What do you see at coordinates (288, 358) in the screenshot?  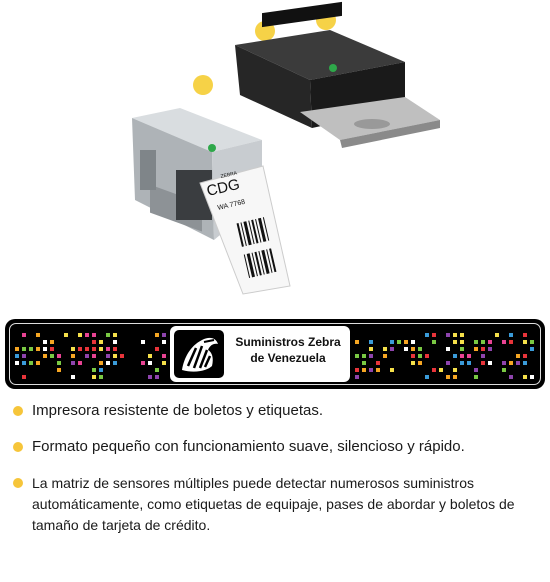 I see `company-line2: de Venezuela` at bounding box center [288, 358].